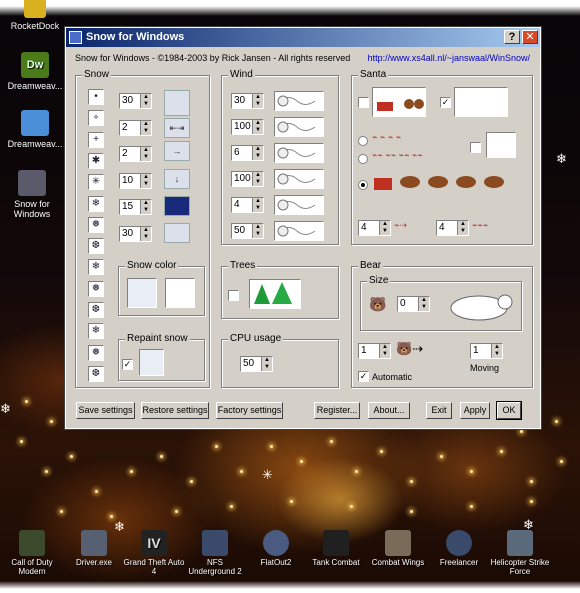  What do you see at coordinates (445, 102) in the screenshot?
I see `santa-checkbox-2: ✓` at bounding box center [445, 102].